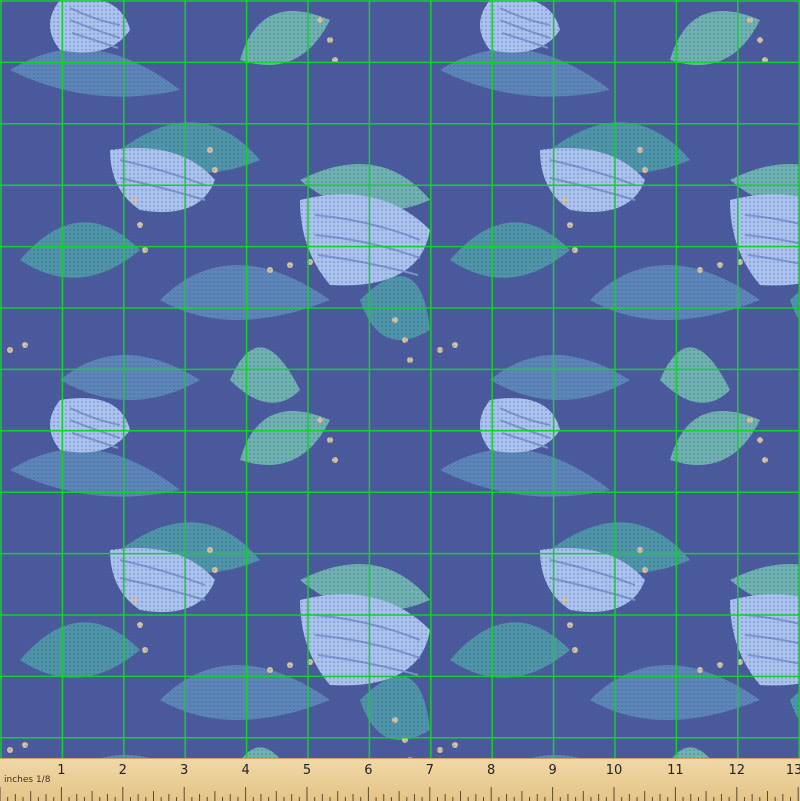 Image resolution: width=800 pixels, height=801 pixels. Describe the element at coordinates (307, 770) in the screenshot. I see `ruler-number: 5` at that location.